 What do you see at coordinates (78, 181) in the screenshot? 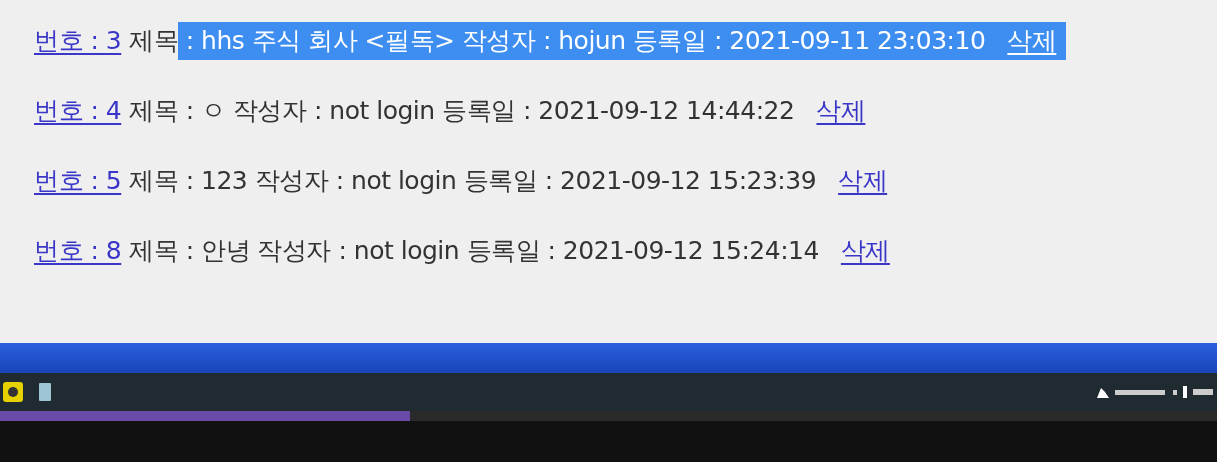
I see `post-number-link: 번호 : 5` at bounding box center [78, 181].